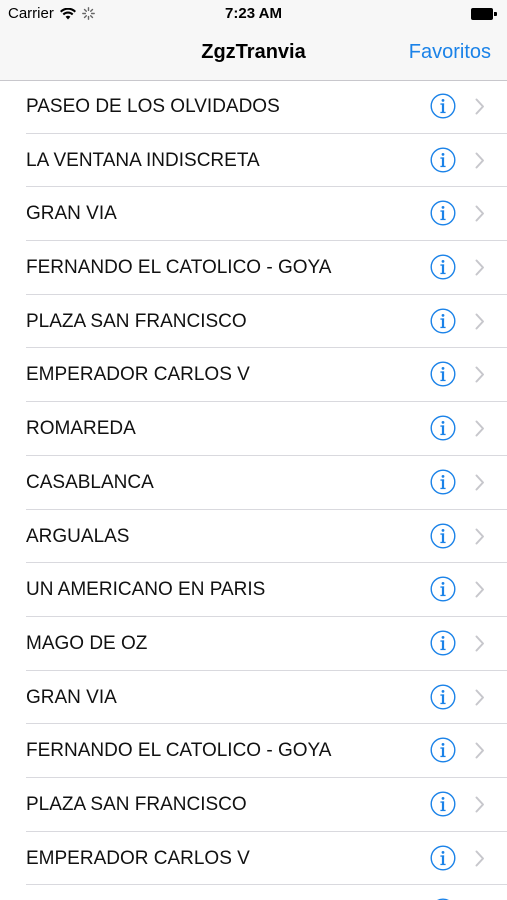  What do you see at coordinates (484, 14) in the screenshot?
I see `battery-icon` at bounding box center [484, 14].